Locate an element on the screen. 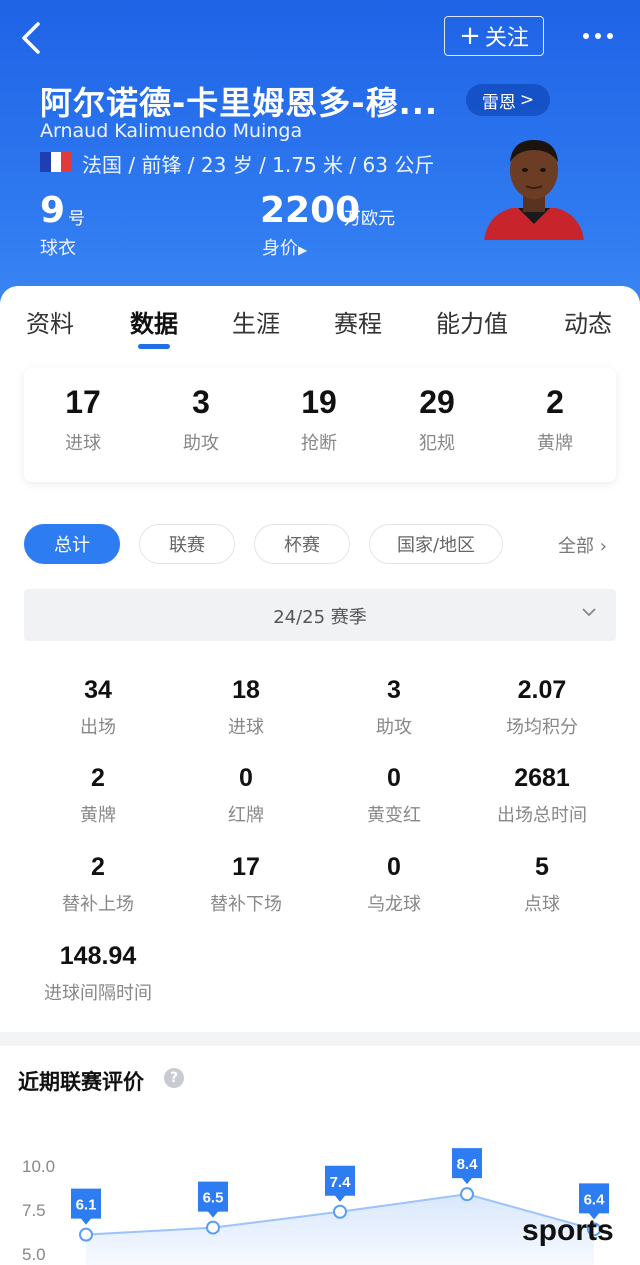  stat-item: 2 黄牌 is located at coordinates (98, 795).